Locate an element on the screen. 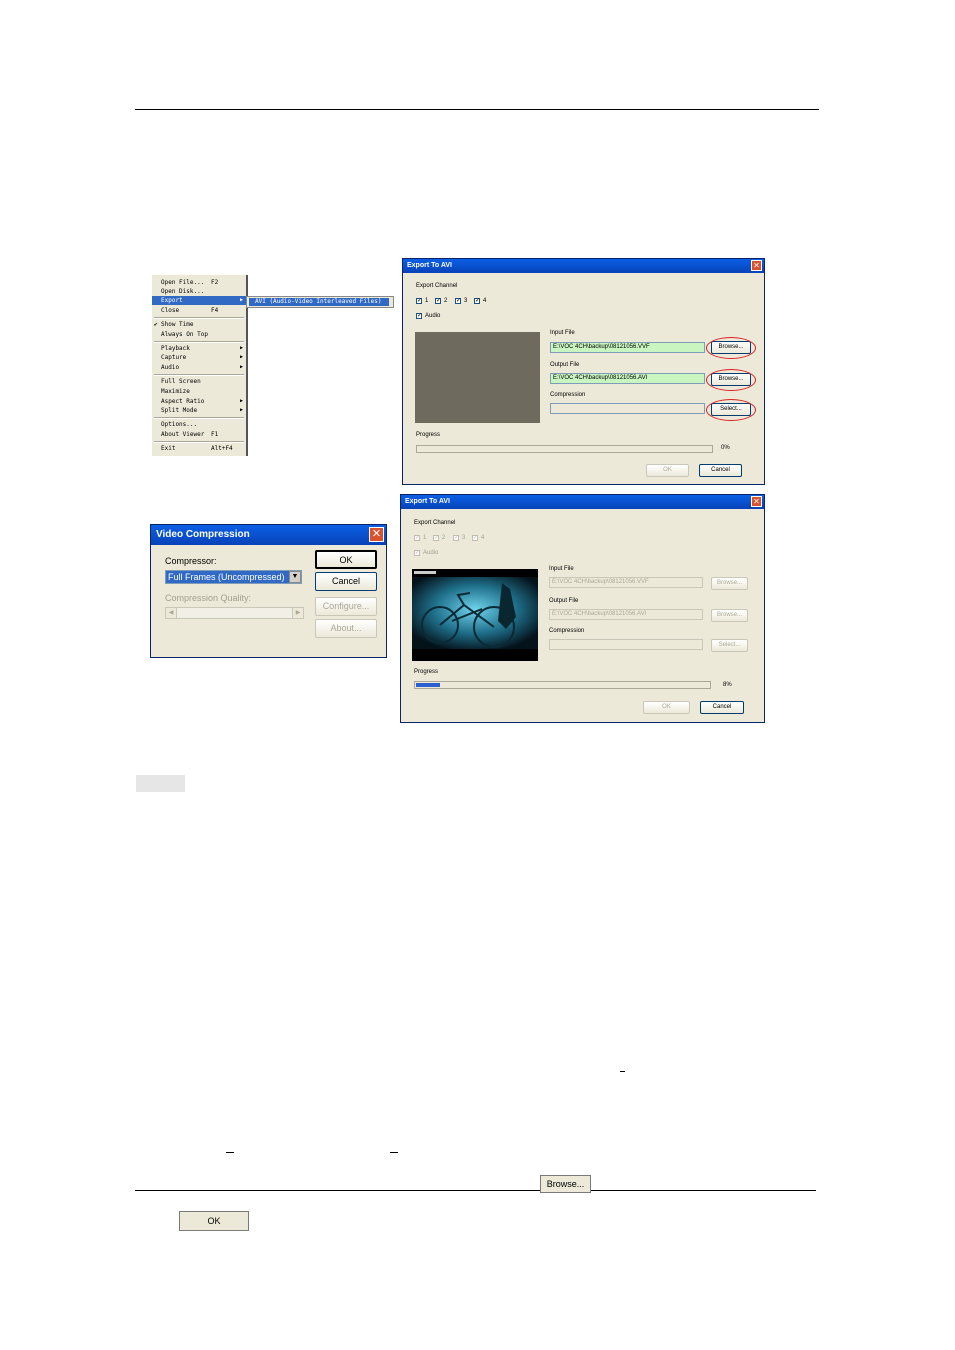 This screenshot has height=1350, width=955. channel-label: 3 is located at coordinates (464, 538).